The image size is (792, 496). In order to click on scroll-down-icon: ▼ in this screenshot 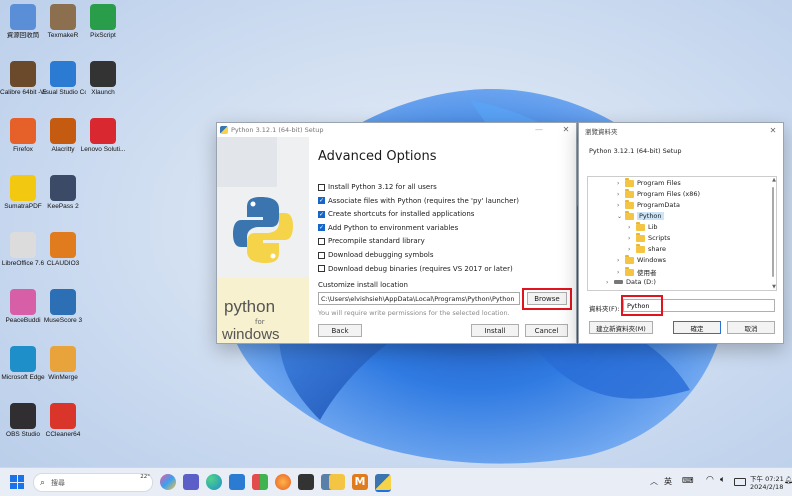, I will do `click(774, 287)`.